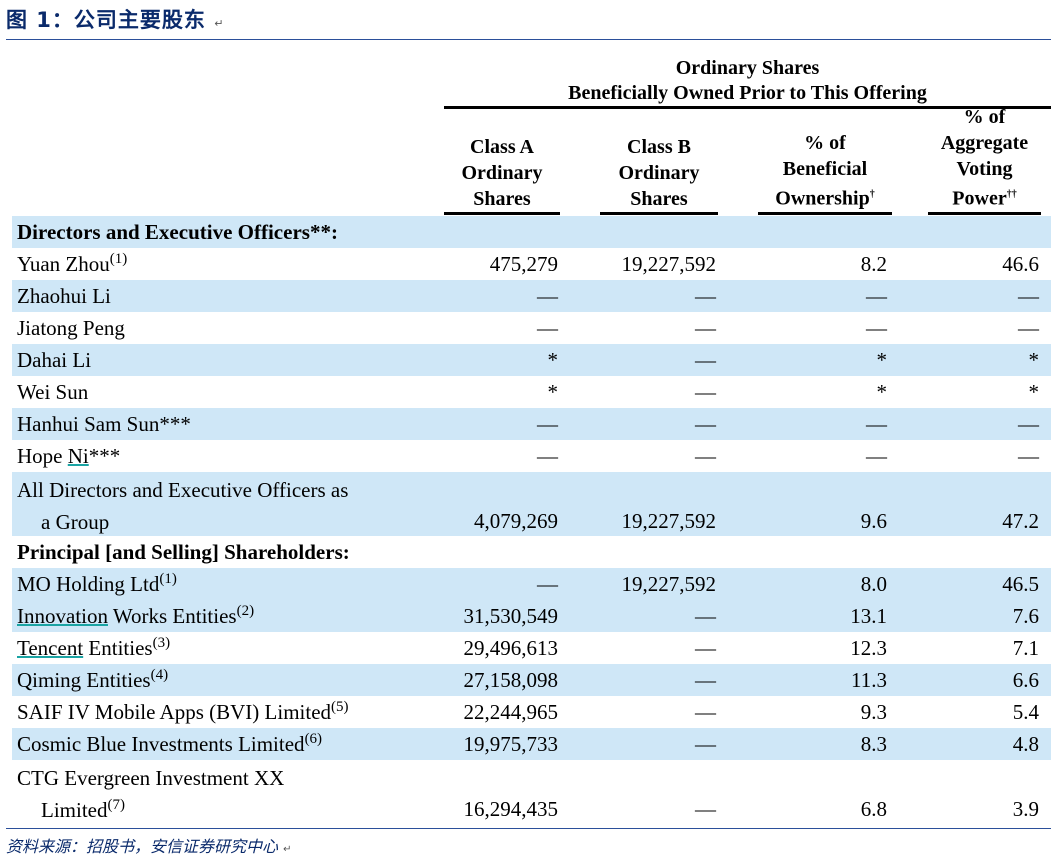  I want to click on shareholder-name: SAIF IV Mobile Apps (BVI) Limited(5), so click(183, 712).